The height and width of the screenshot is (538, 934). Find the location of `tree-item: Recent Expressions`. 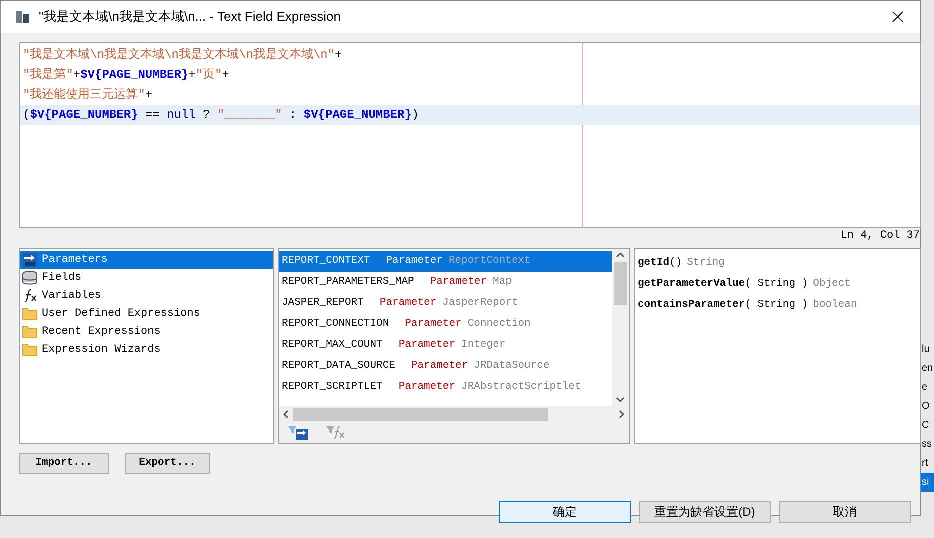

tree-item: Recent Expressions is located at coordinates (146, 332).